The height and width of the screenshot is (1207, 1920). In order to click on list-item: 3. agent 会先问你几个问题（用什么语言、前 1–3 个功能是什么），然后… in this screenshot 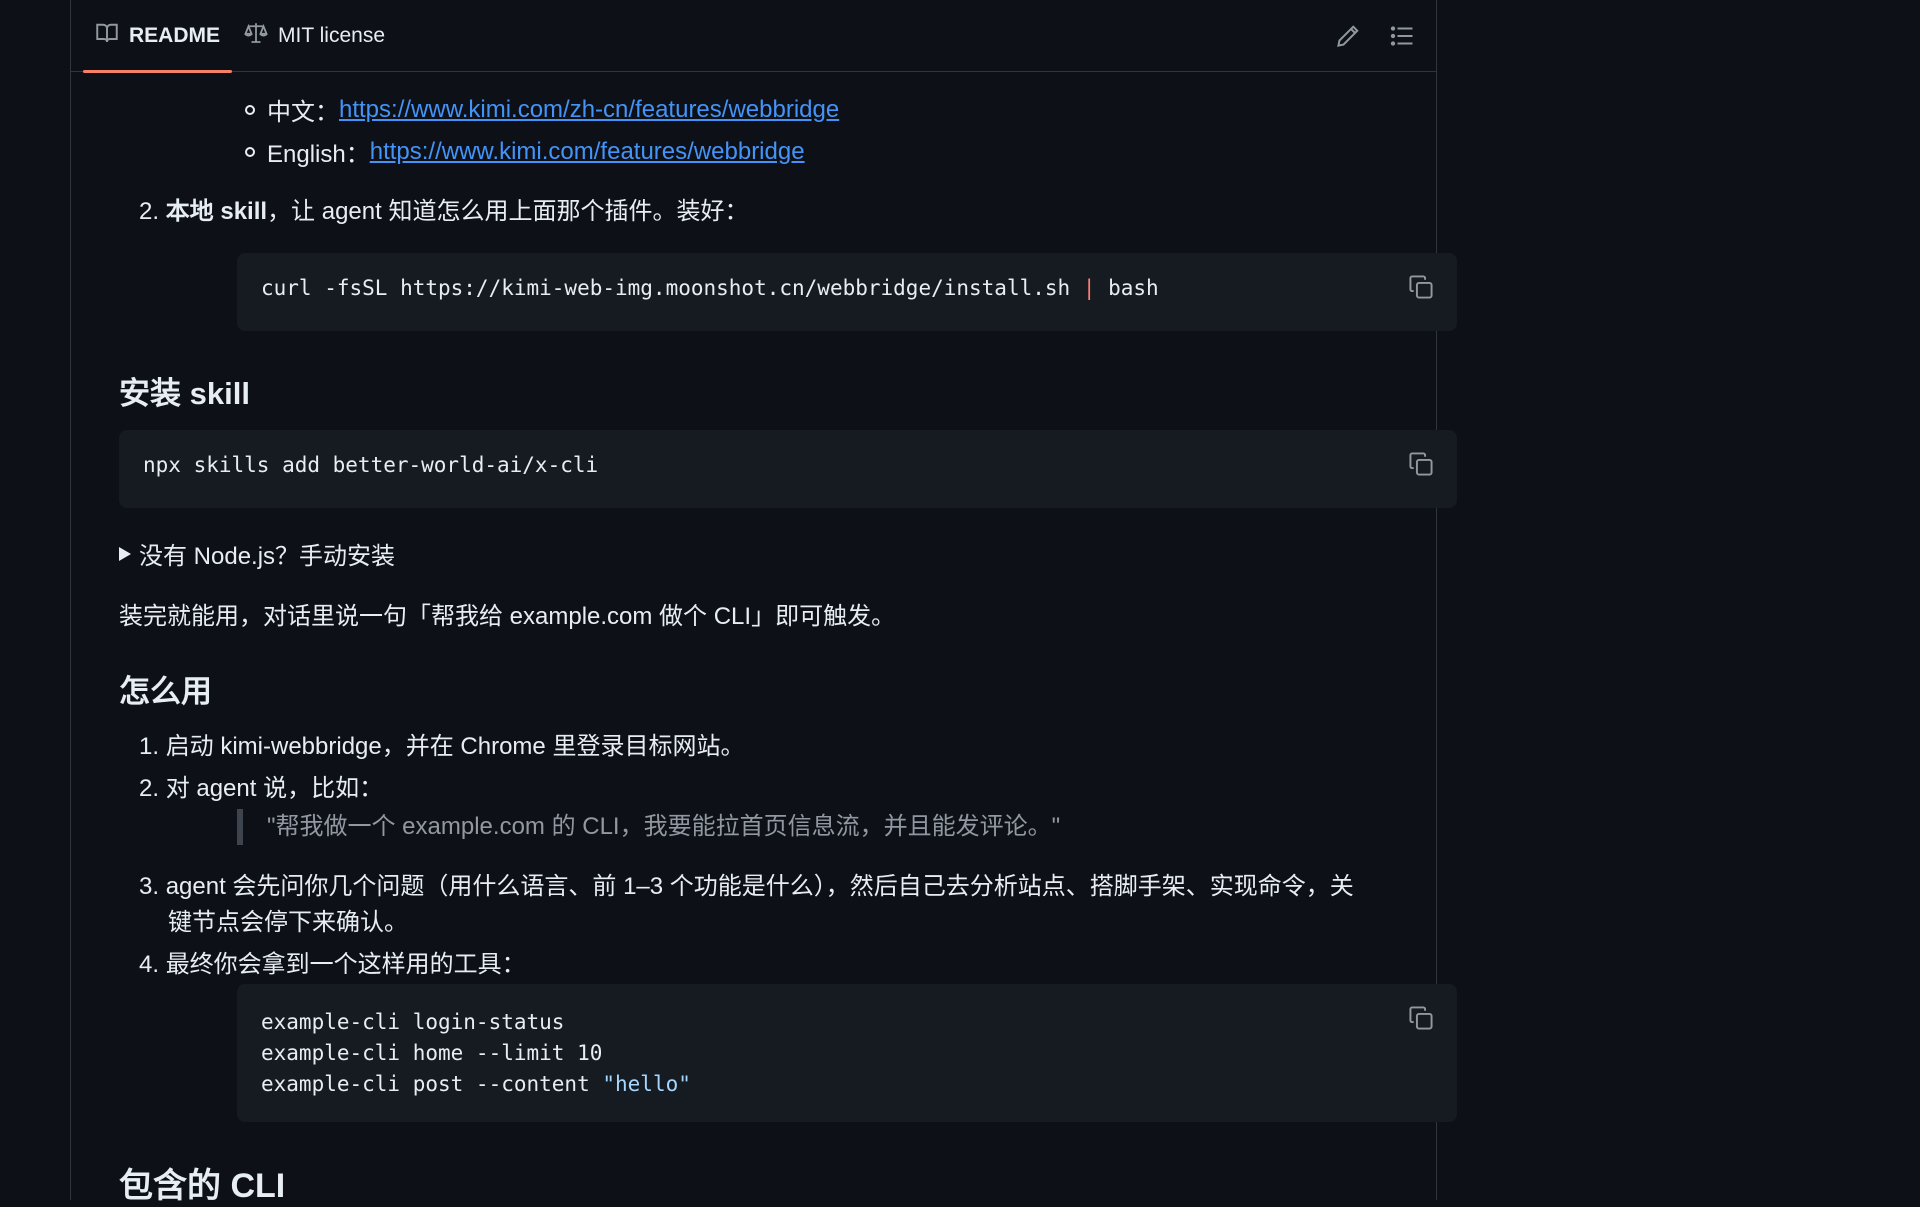, I will do `click(746, 887)`.